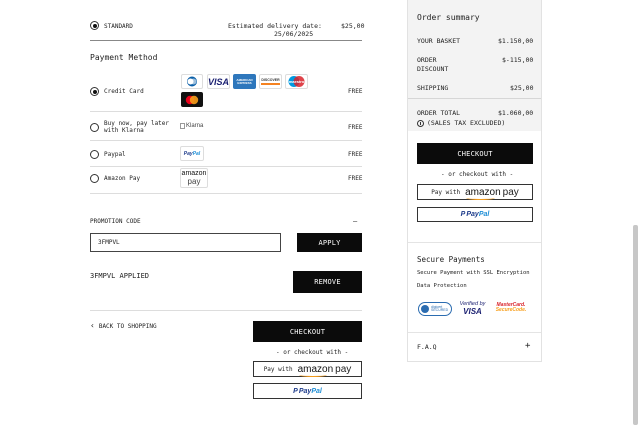 The height and width of the screenshot is (441, 640). I want to click on back-to-shopping-label: BACK TO SHOPPING, so click(127, 326).